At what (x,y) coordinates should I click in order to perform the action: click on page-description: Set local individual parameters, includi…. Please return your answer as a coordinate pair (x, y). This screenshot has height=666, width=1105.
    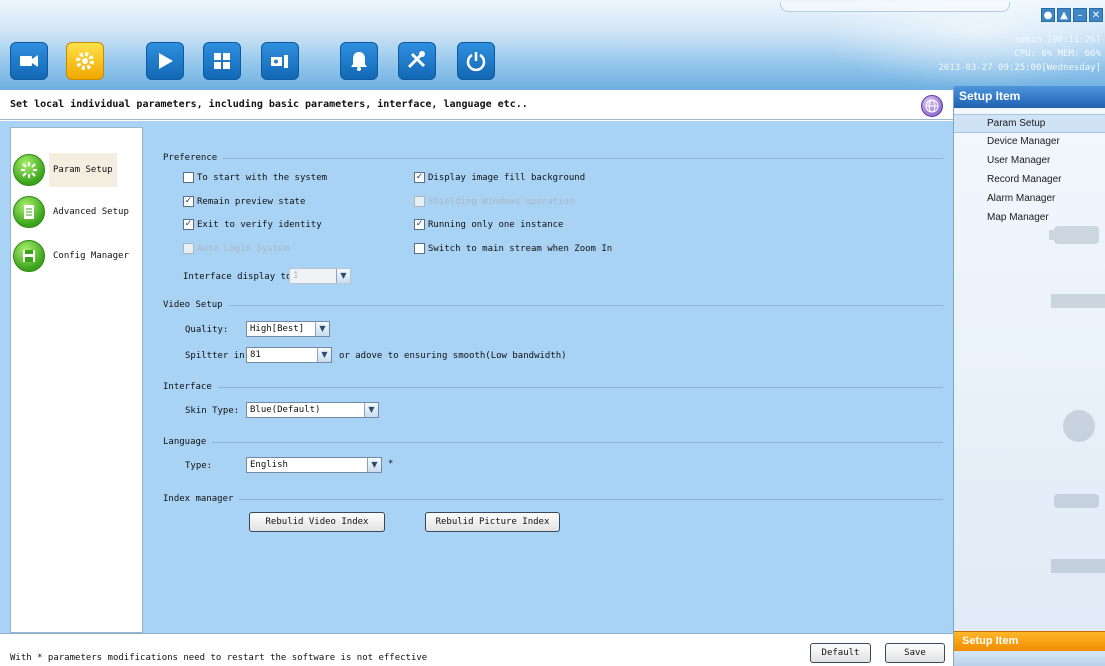
    Looking at the image, I should click on (269, 104).